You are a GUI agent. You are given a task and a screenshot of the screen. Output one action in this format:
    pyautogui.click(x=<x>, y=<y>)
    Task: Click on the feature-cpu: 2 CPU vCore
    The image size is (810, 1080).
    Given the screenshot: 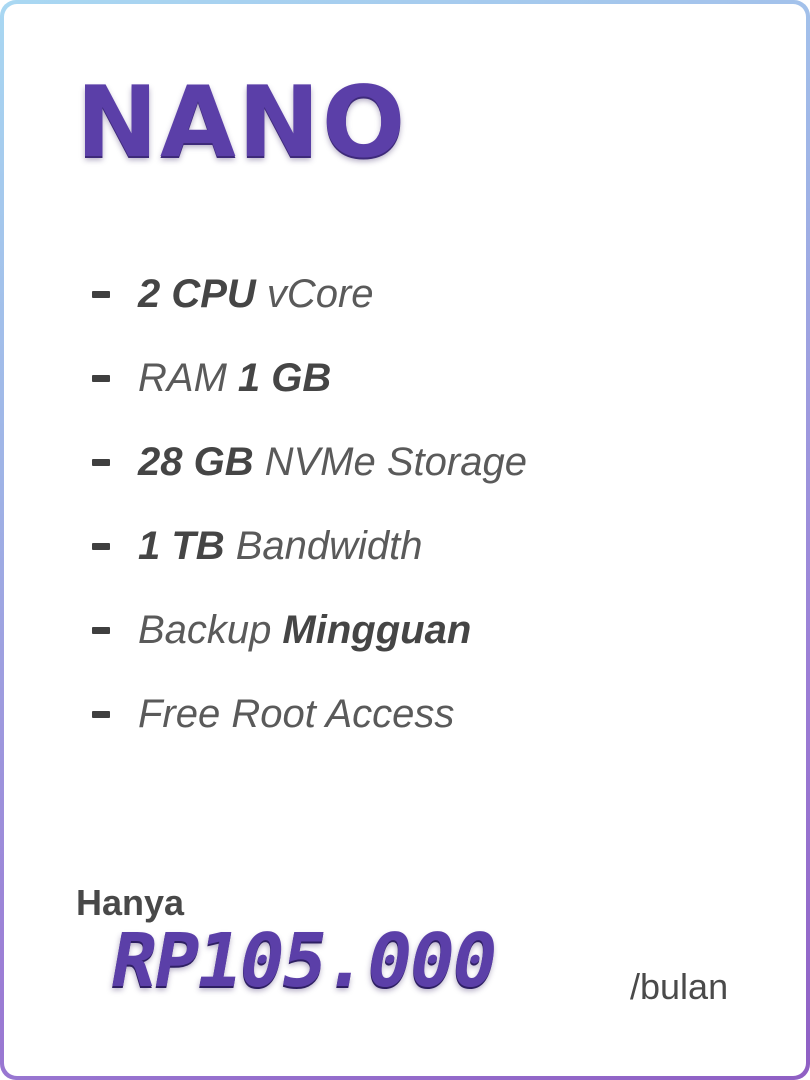 What is the action you would take?
    pyautogui.click(x=309, y=294)
    